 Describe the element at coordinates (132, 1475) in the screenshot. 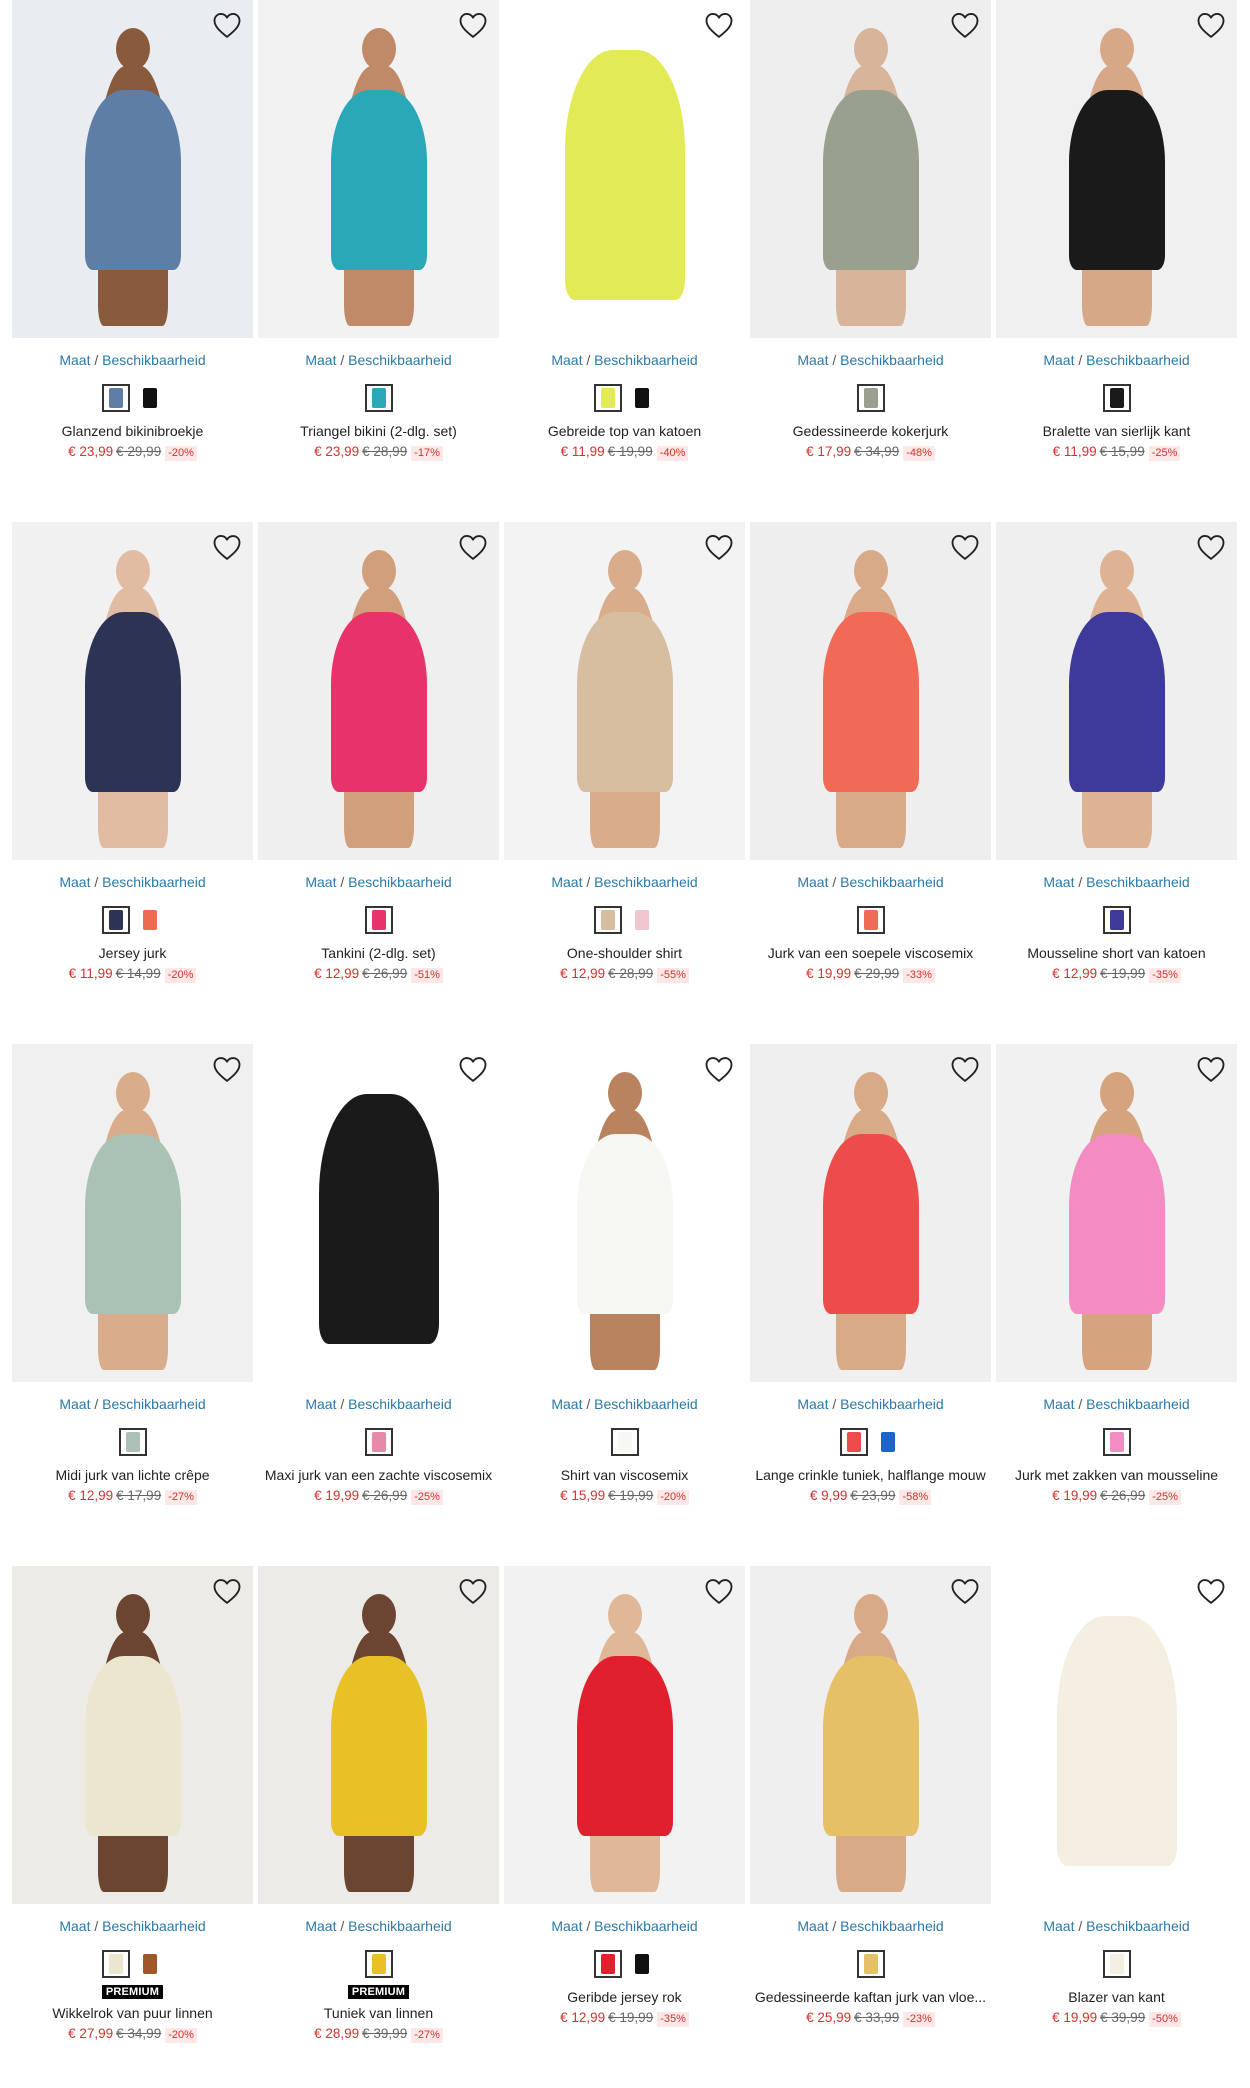

I see `product-title: Midi jurk van lichte crêpe` at that location.